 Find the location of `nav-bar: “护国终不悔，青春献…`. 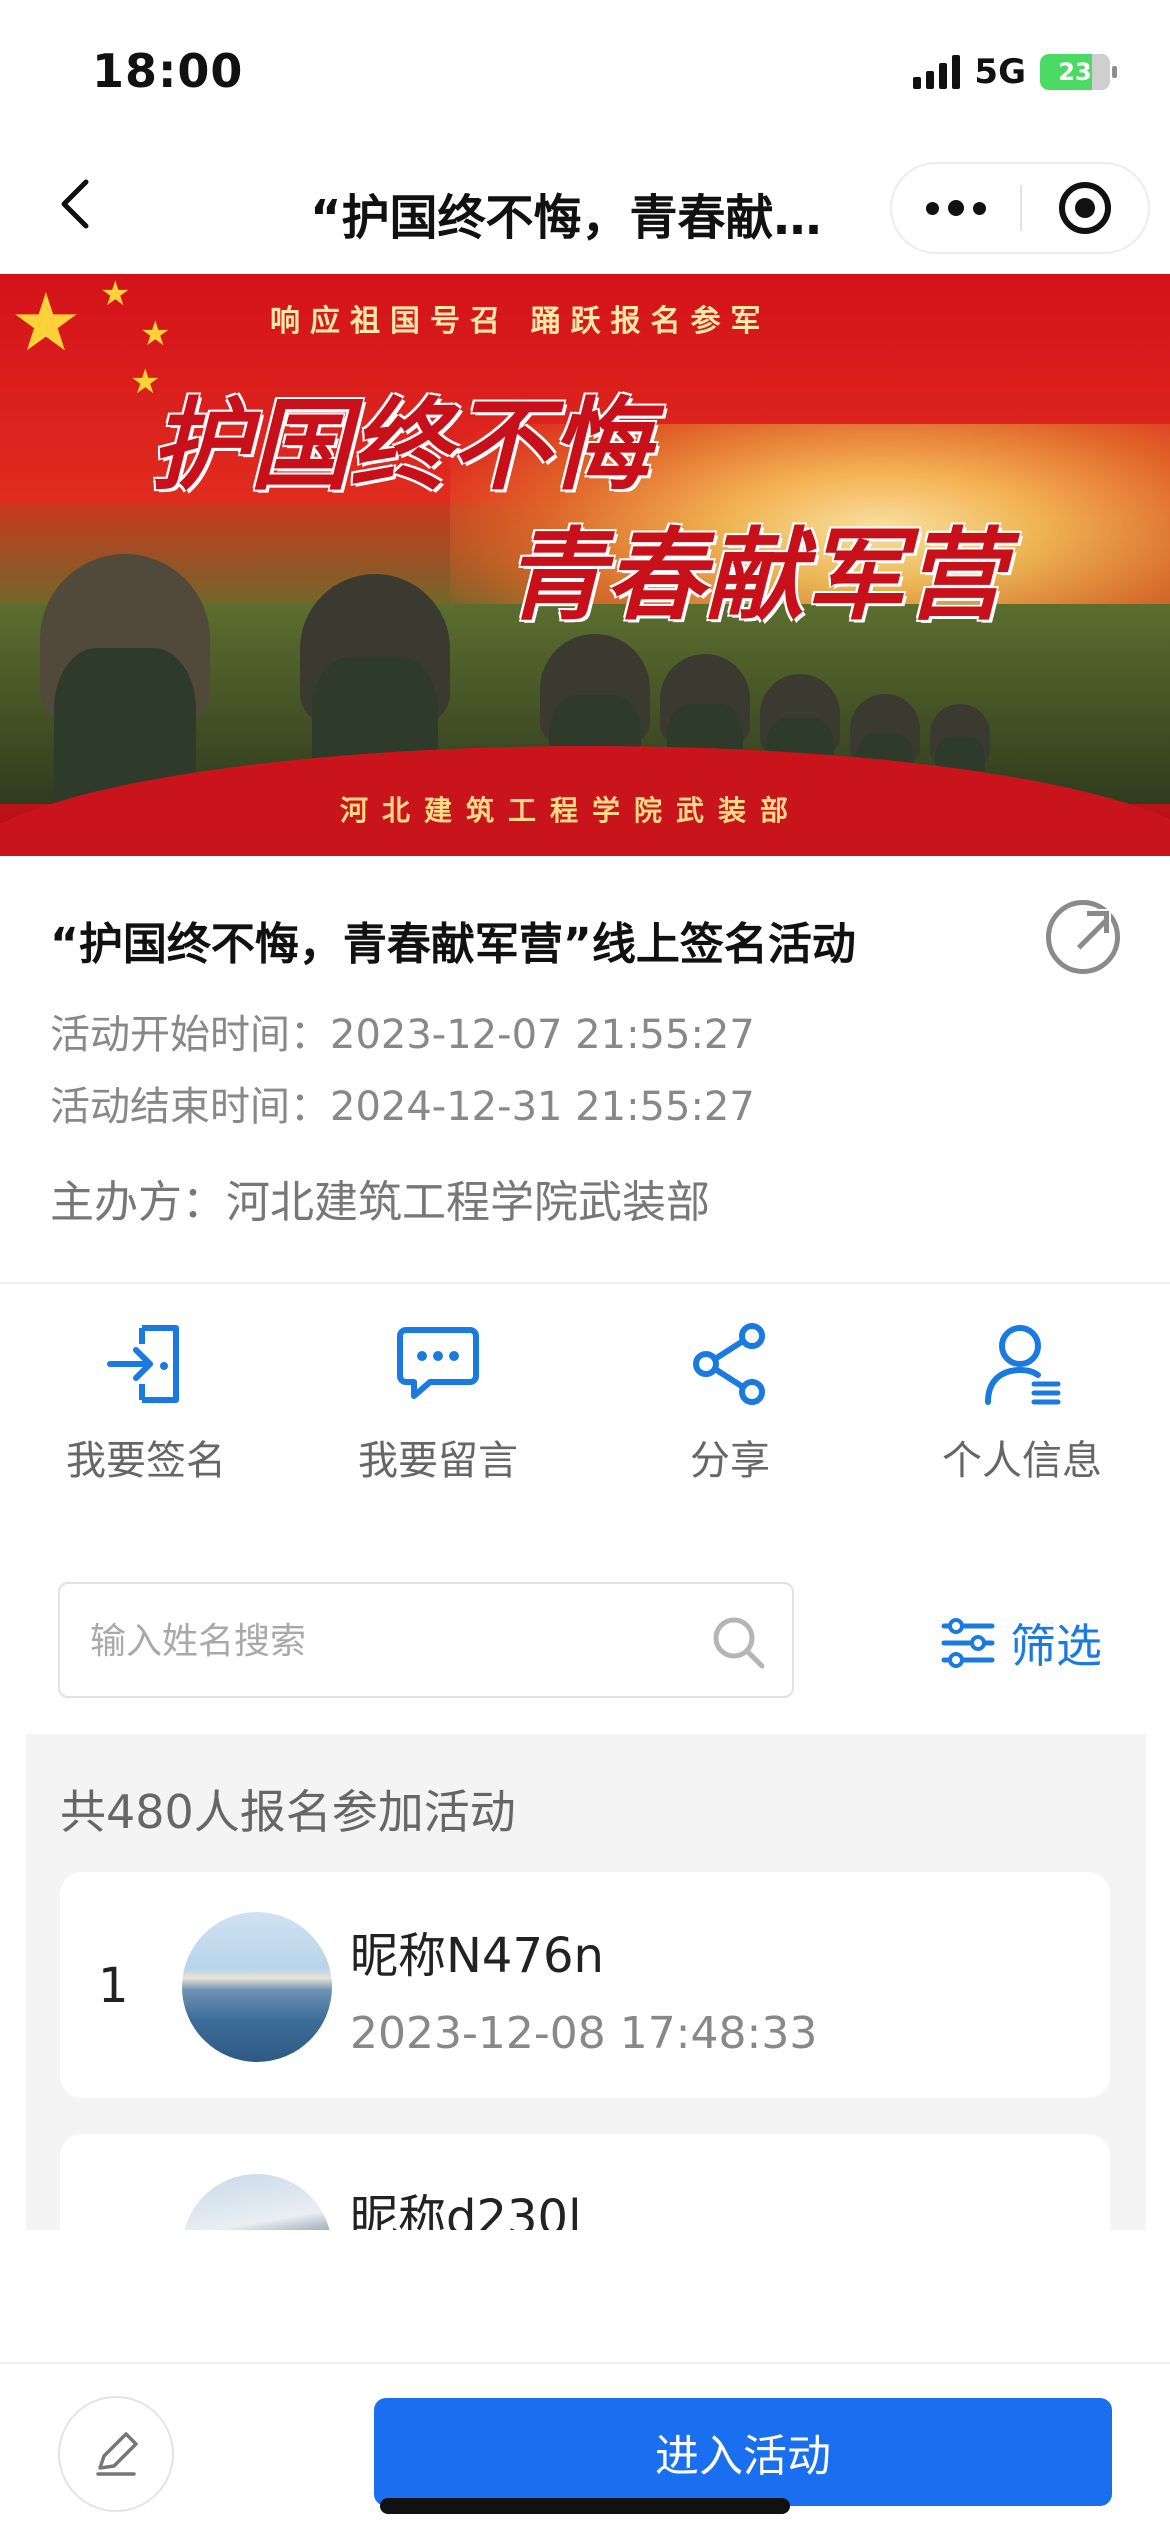

nav-bar: “护国终不悔，青春献… is located at coordinates (585, 207).